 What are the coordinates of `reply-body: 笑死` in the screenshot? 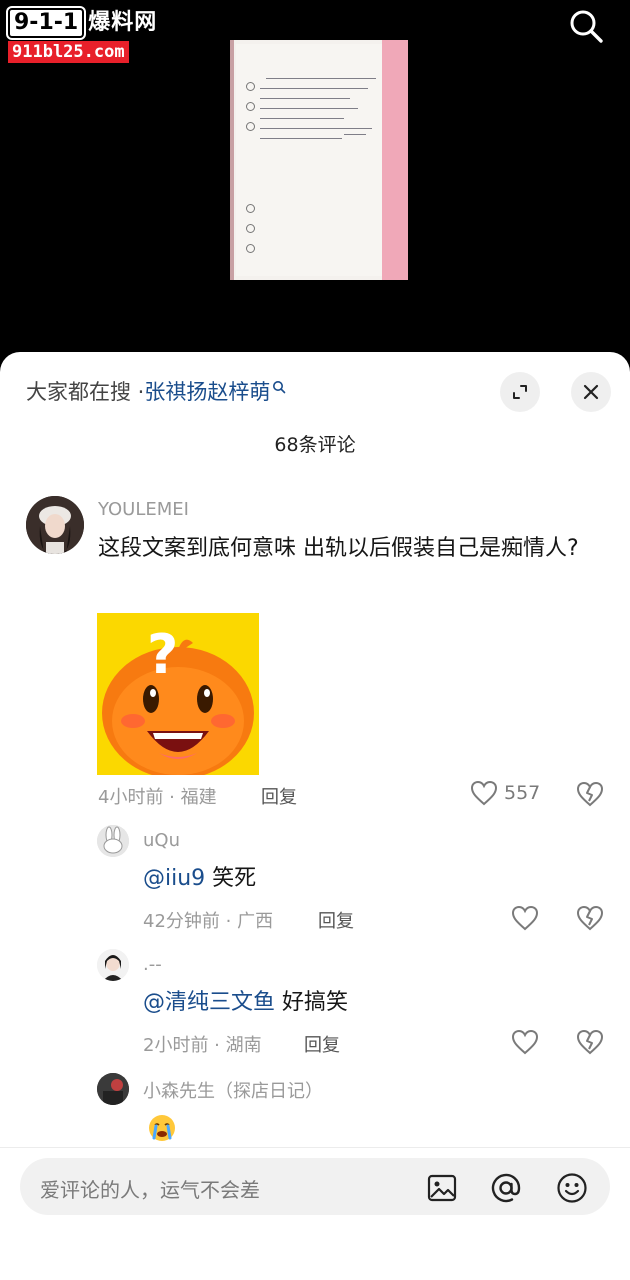 It's located at (231, 878).